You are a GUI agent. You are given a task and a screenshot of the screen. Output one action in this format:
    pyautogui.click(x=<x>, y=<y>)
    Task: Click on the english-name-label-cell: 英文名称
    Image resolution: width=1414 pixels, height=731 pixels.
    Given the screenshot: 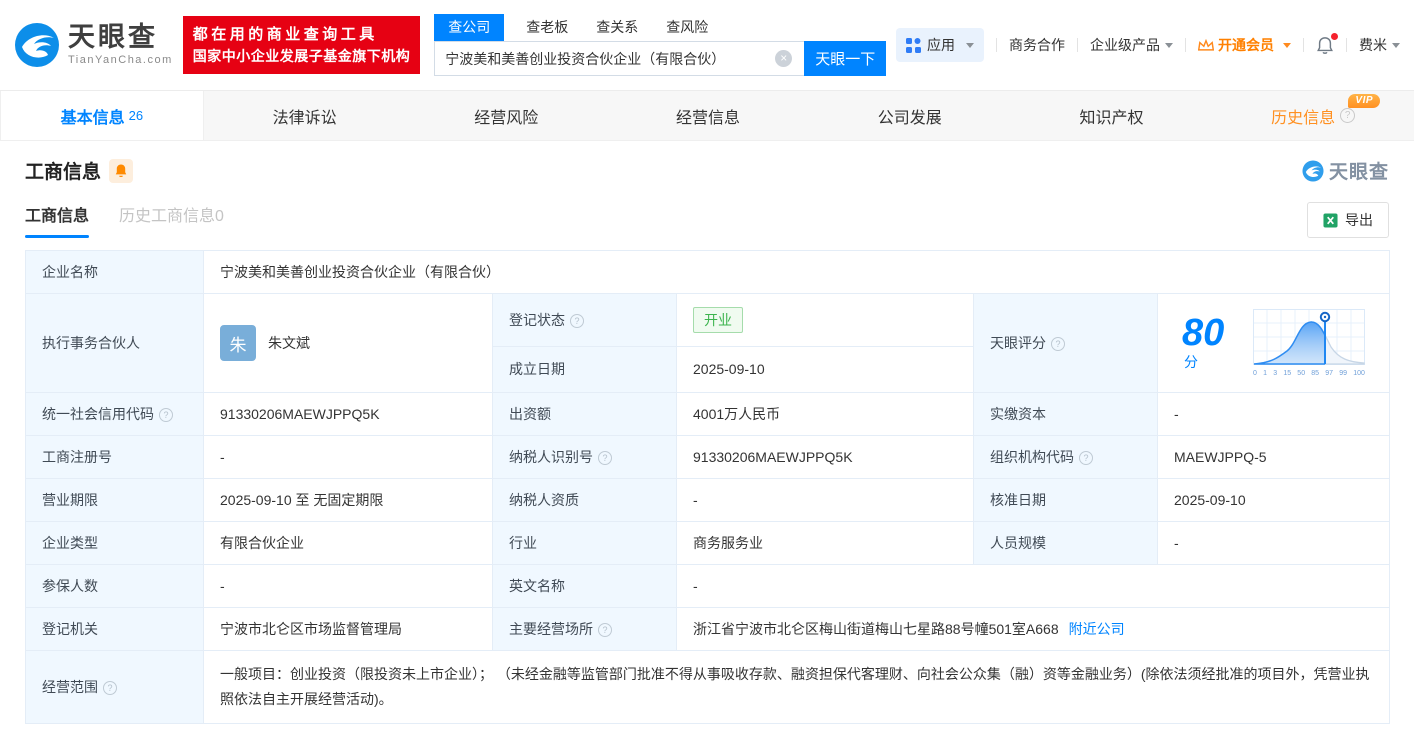 What is the action you would take?
    pyautogui.click(x=584, y=586)
    